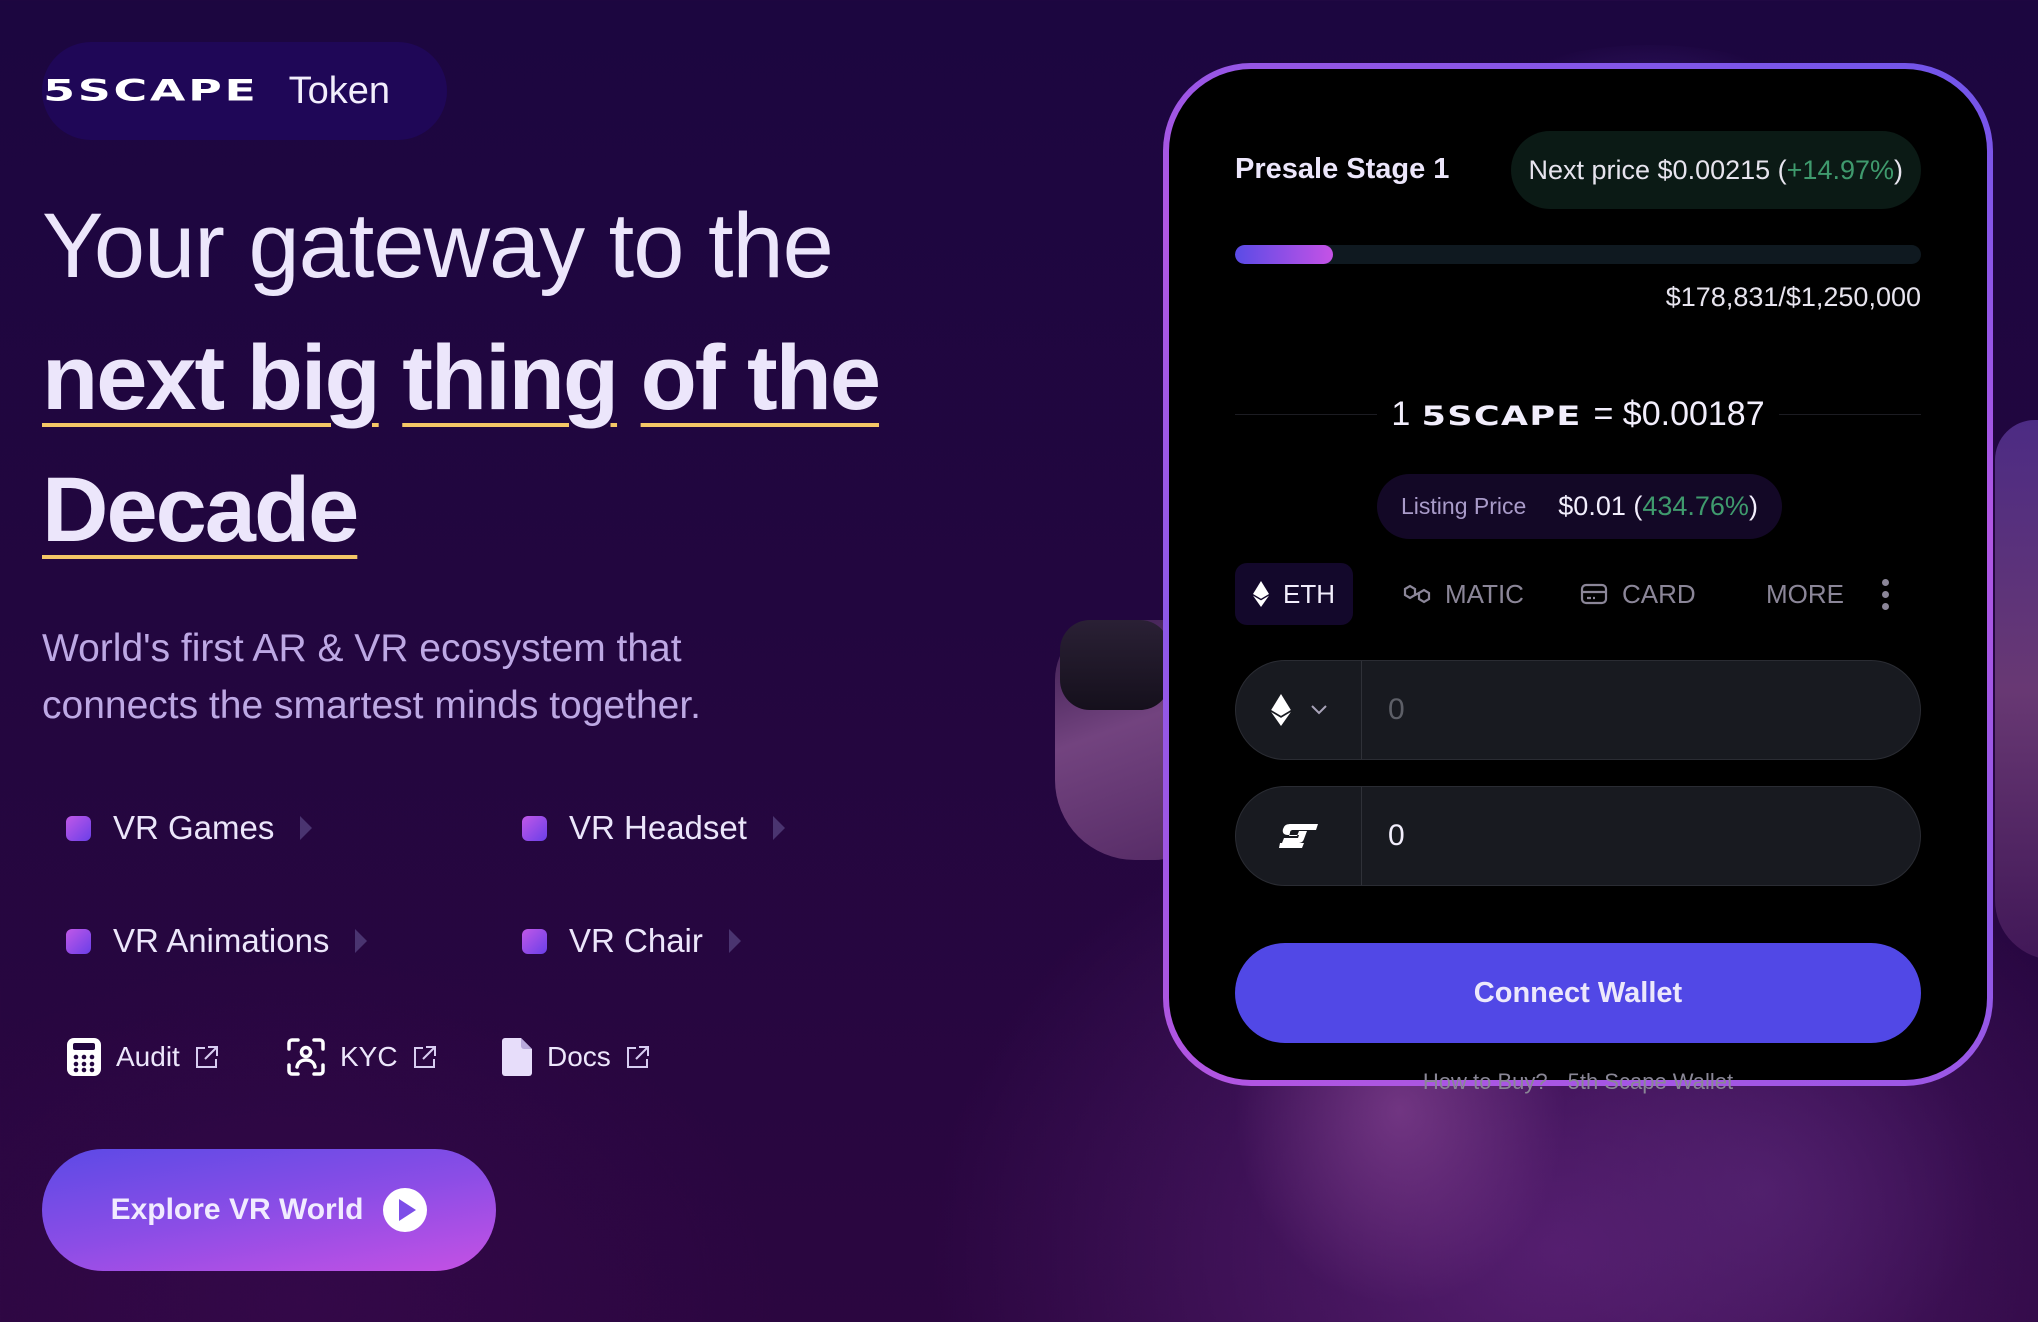 Image resolution: width=2038 pixels, height=1322 pixels. Describe the element at coordinates (1401, 413) in the screenshot. I see `rate-quantity: 1` at that location.